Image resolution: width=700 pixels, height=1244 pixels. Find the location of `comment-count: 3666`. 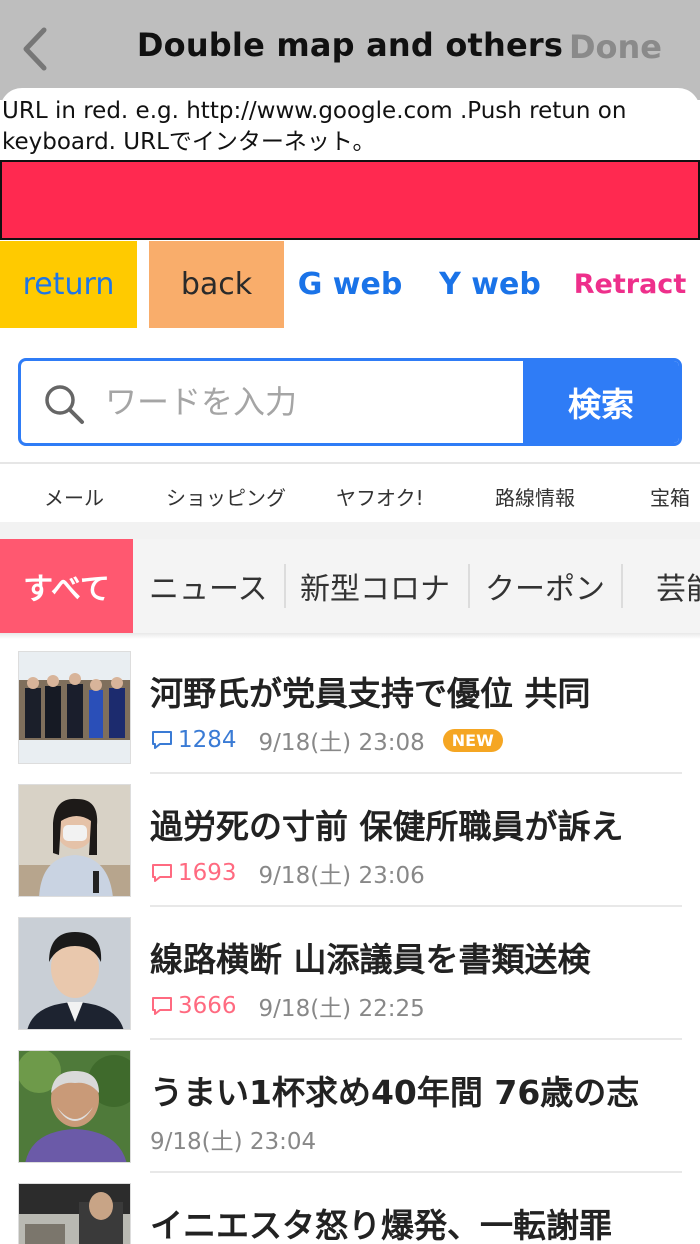

comment-count: 3666 is located at coordinates (207, 1006).